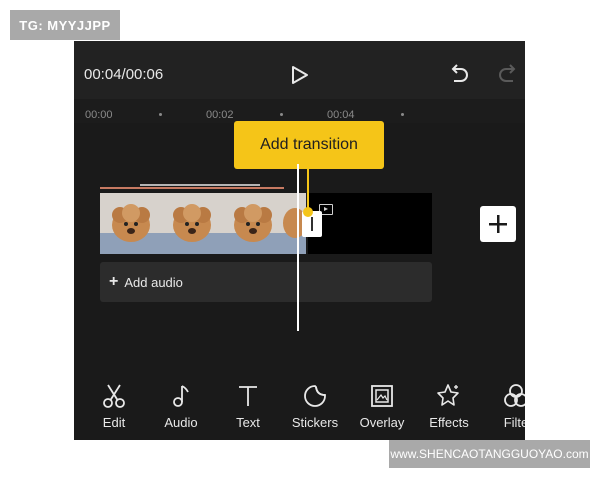 This screenshot has height=480, width=600. What do you see at coordinates (489, 454) in the screenshot?
I see `watermark: www.SHENCAOTANGGUOYAO.com` at bounding box center [489, 454].